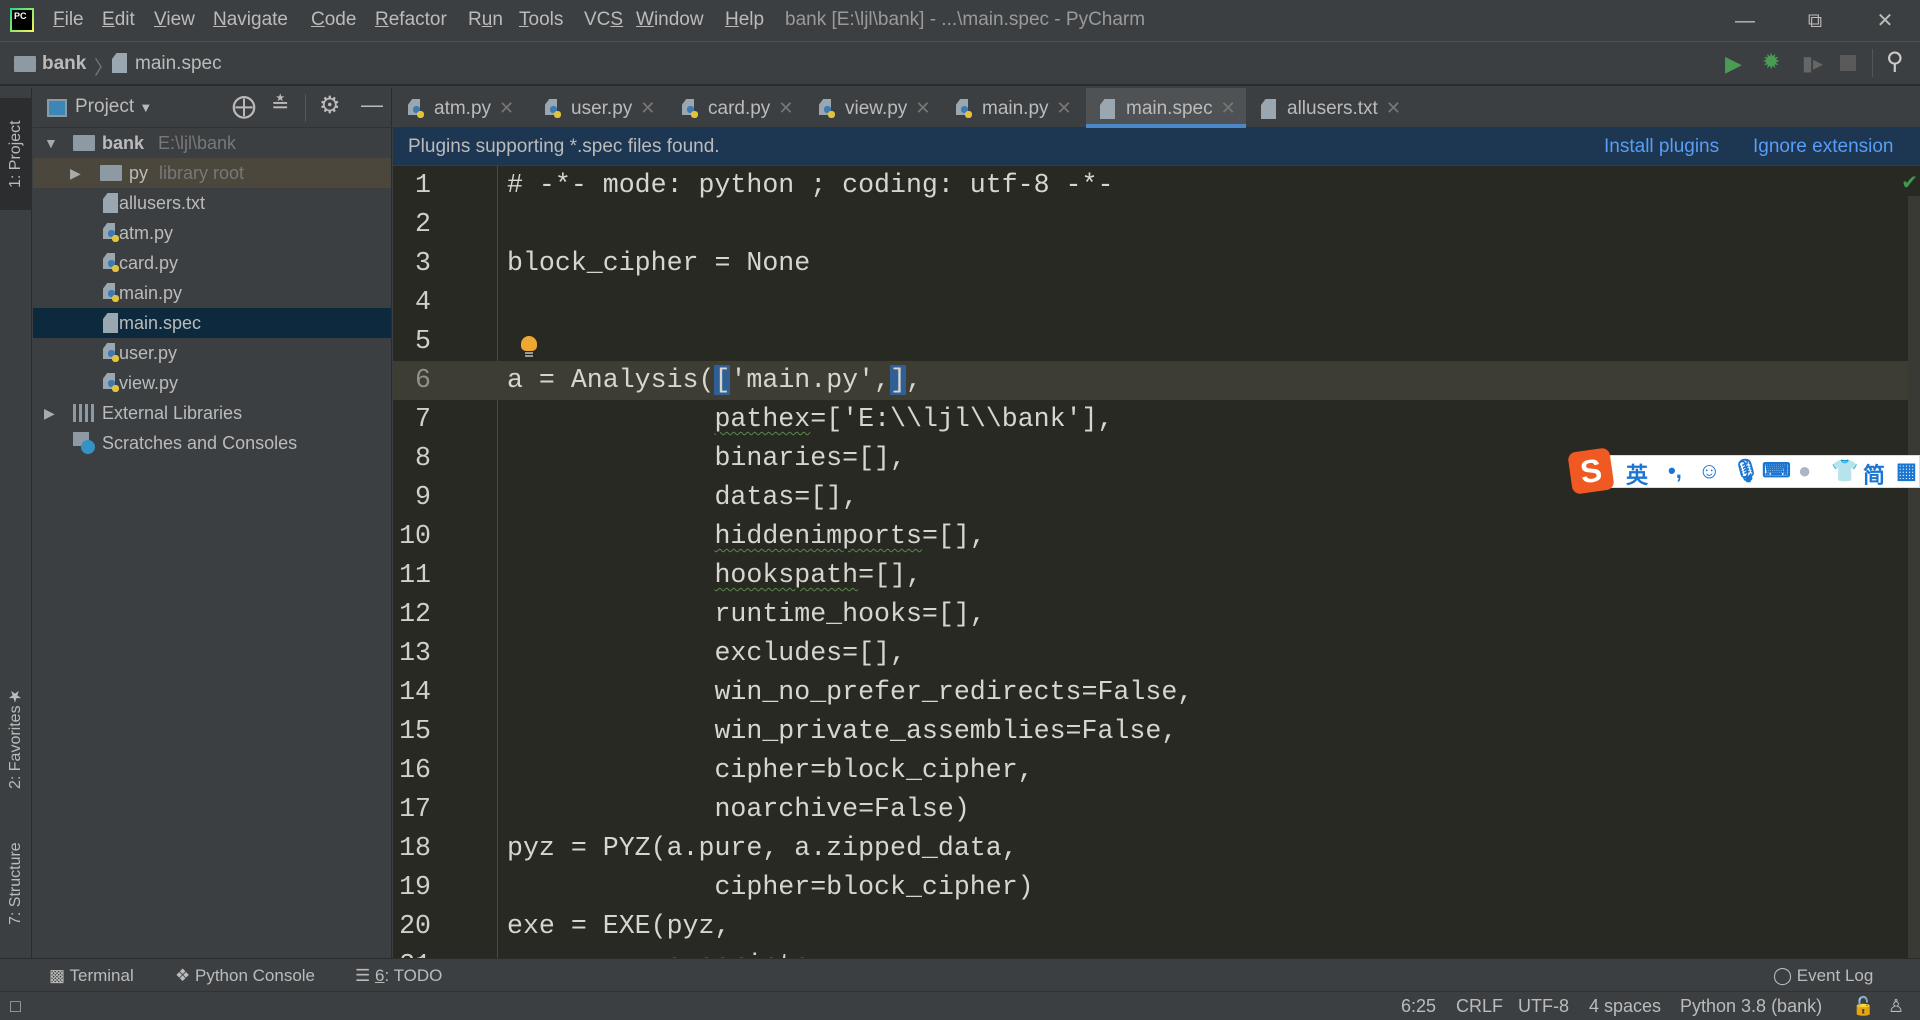 The height and width of the screenshot is (1020, 1920). Describe the element at coordinates (280, 105) in the screenshot. I see `collapse-all-icon: ≛` at that location.